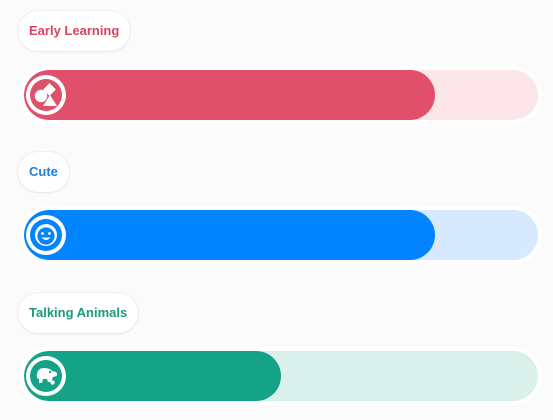  What do you see at coordinates (78, 313) in the screenshot?
I see `category-label: Talking Animals` at bounding box center [78, 313].